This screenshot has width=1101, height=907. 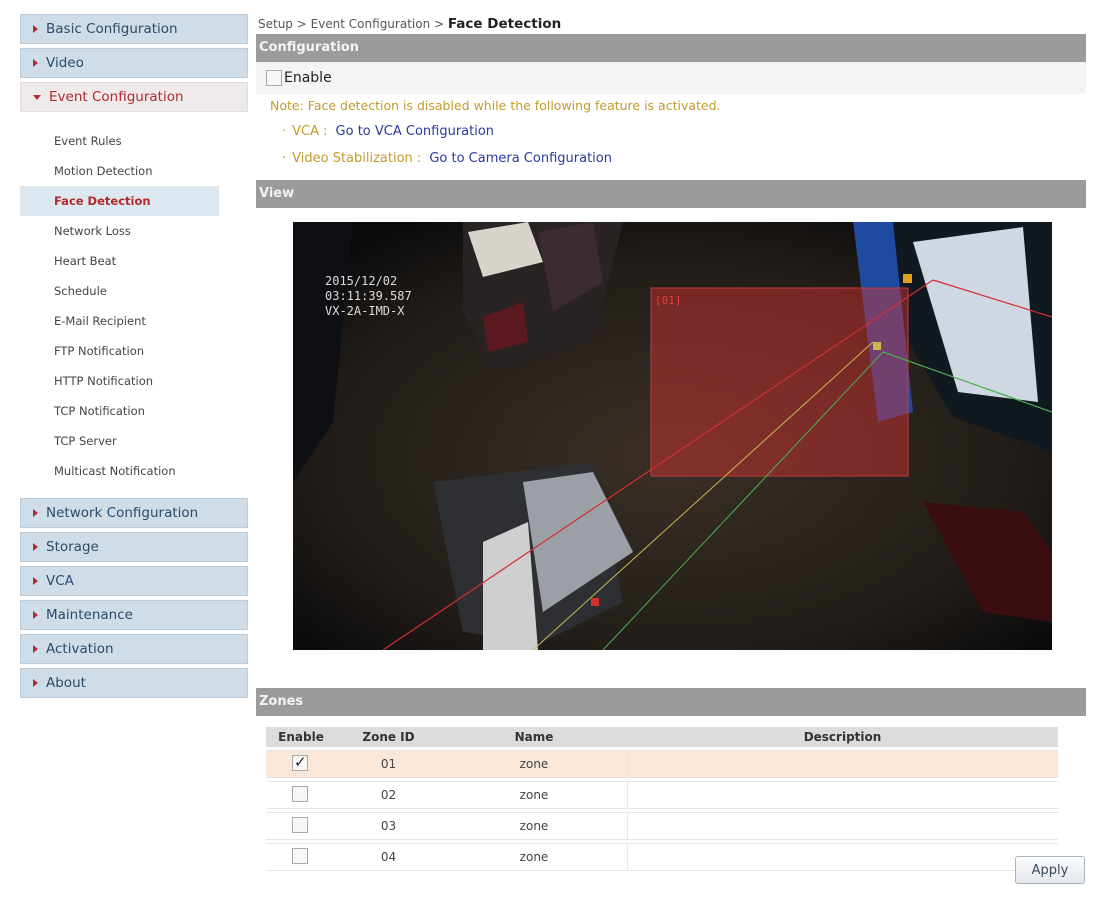 I want to click on subnav-face-detection: Face Detection, so click(x=119, y=201).